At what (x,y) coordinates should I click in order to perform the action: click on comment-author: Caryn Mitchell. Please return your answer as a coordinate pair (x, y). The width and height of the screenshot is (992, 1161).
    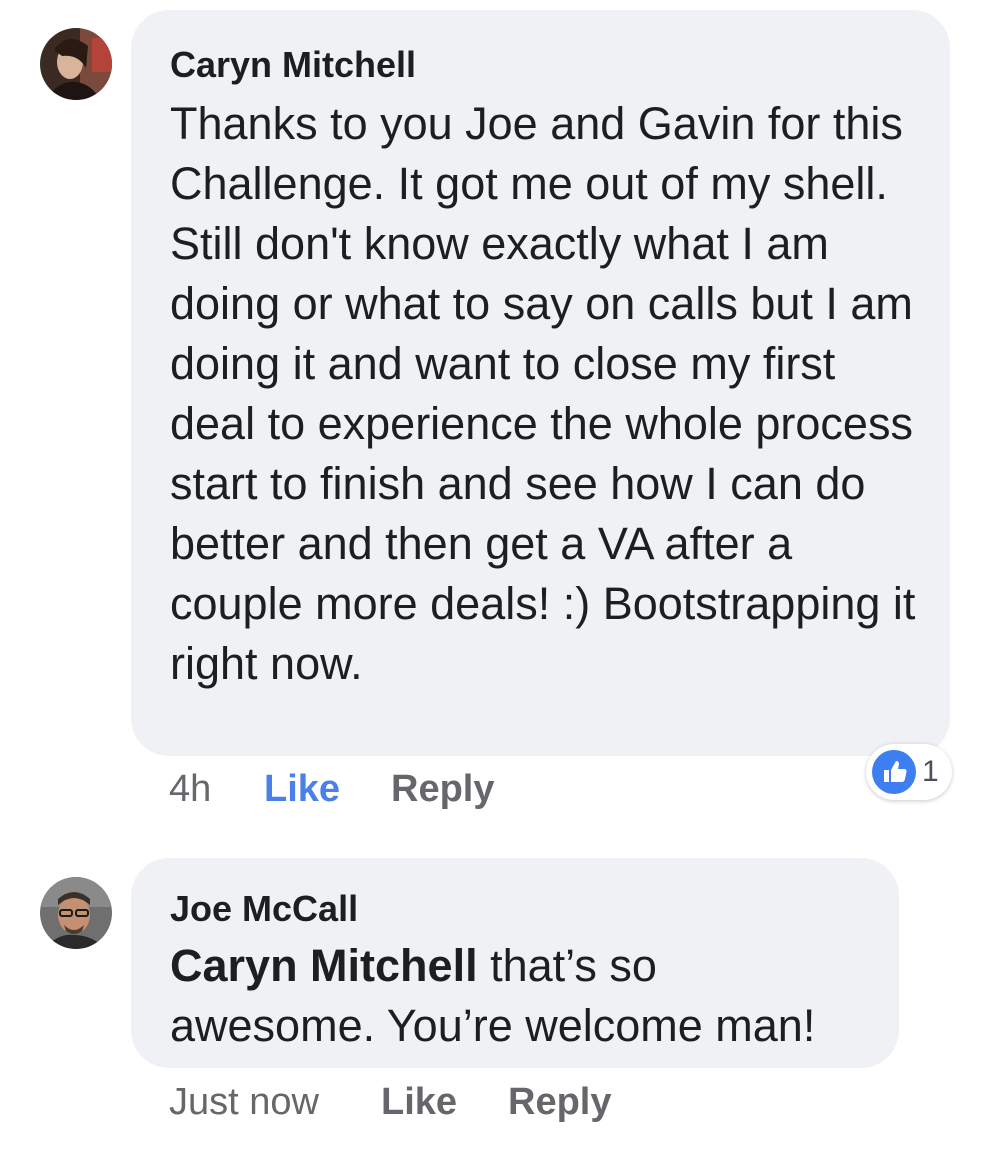
    Looking at the image, I should click on (545, 65).